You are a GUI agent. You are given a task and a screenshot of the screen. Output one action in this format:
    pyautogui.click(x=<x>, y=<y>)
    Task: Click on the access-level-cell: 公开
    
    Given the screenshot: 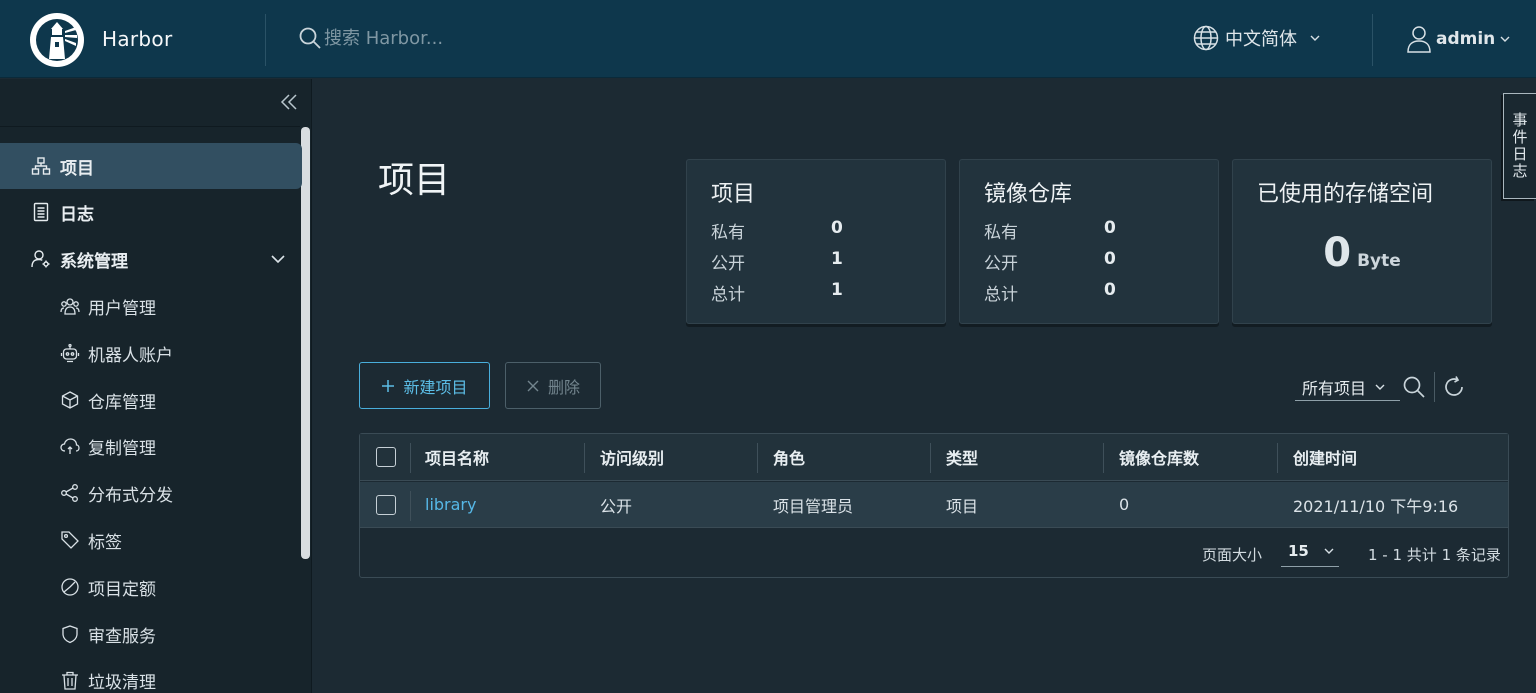 What is the action you would take?
    pyautogui.click(x=616, y=506)
    